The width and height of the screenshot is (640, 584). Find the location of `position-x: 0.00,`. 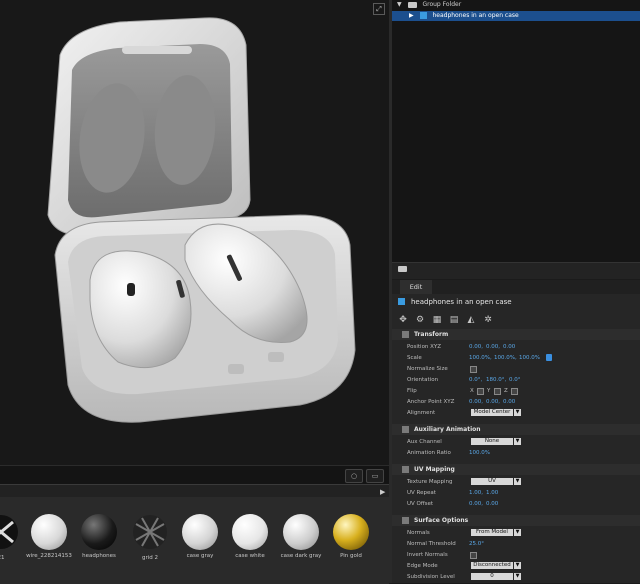

position-x: 0.00, is located at coordinates (476, 347).